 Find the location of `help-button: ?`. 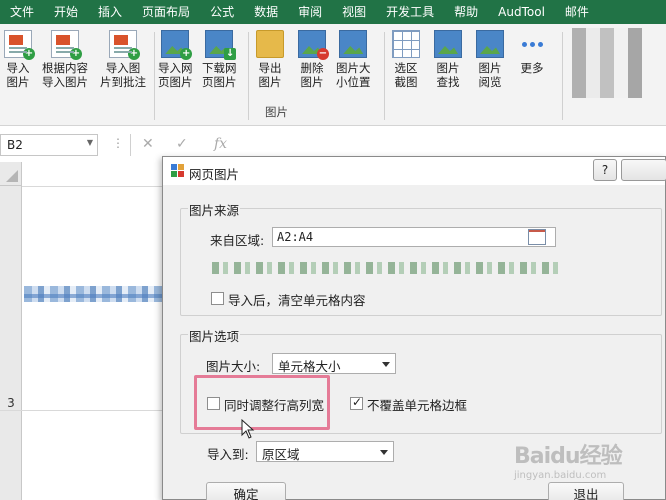

help-button: ? is located at coordinates (605, 170).